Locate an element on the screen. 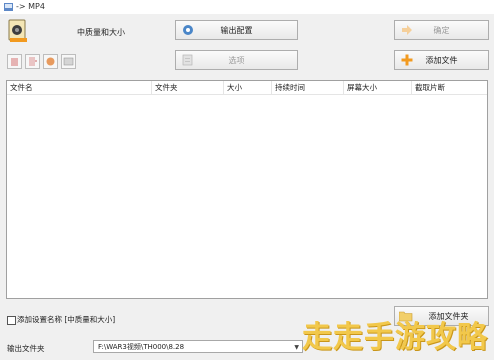 This screenshot has width=494, height=360. add-file-label: 添加文件 is located at coordinates (441, 60).